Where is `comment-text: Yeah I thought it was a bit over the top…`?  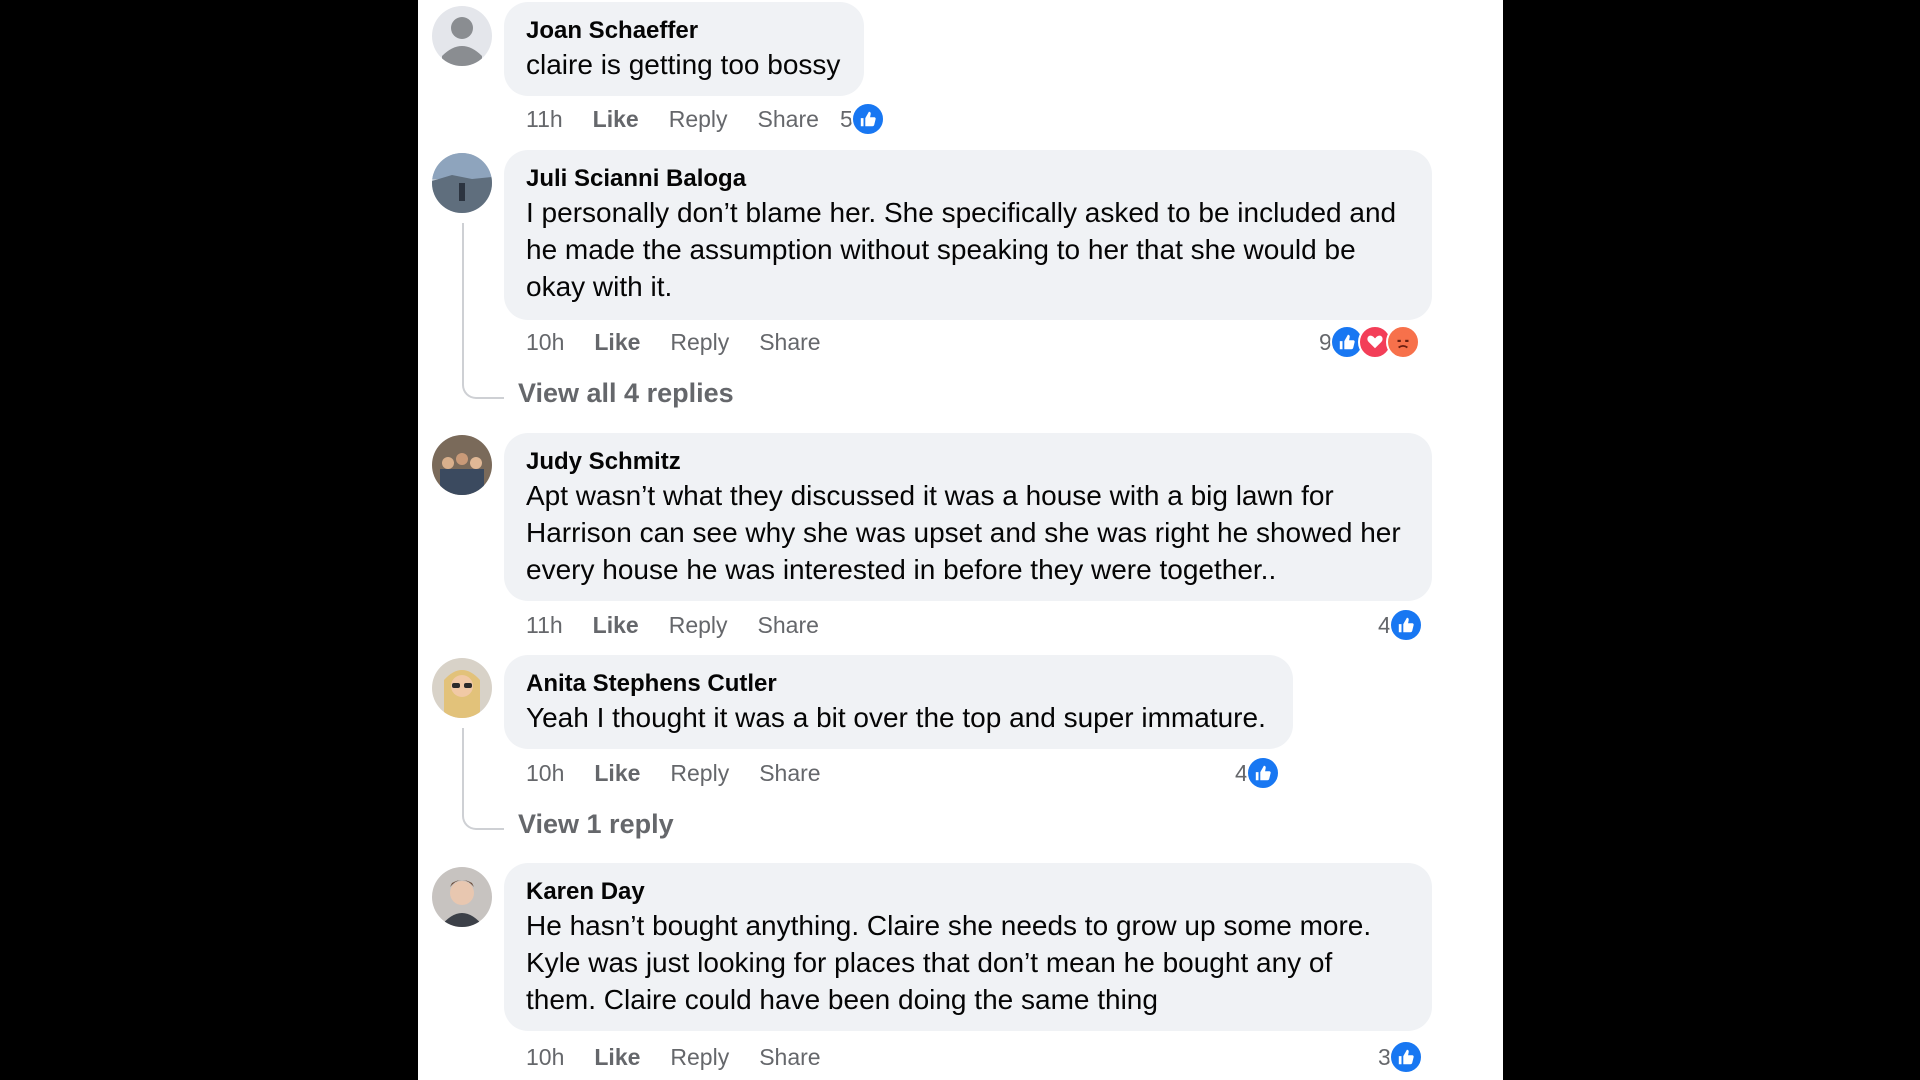 comment-text: Yeah I thought it was a bit over the top… is located at coordinates (896, 717).